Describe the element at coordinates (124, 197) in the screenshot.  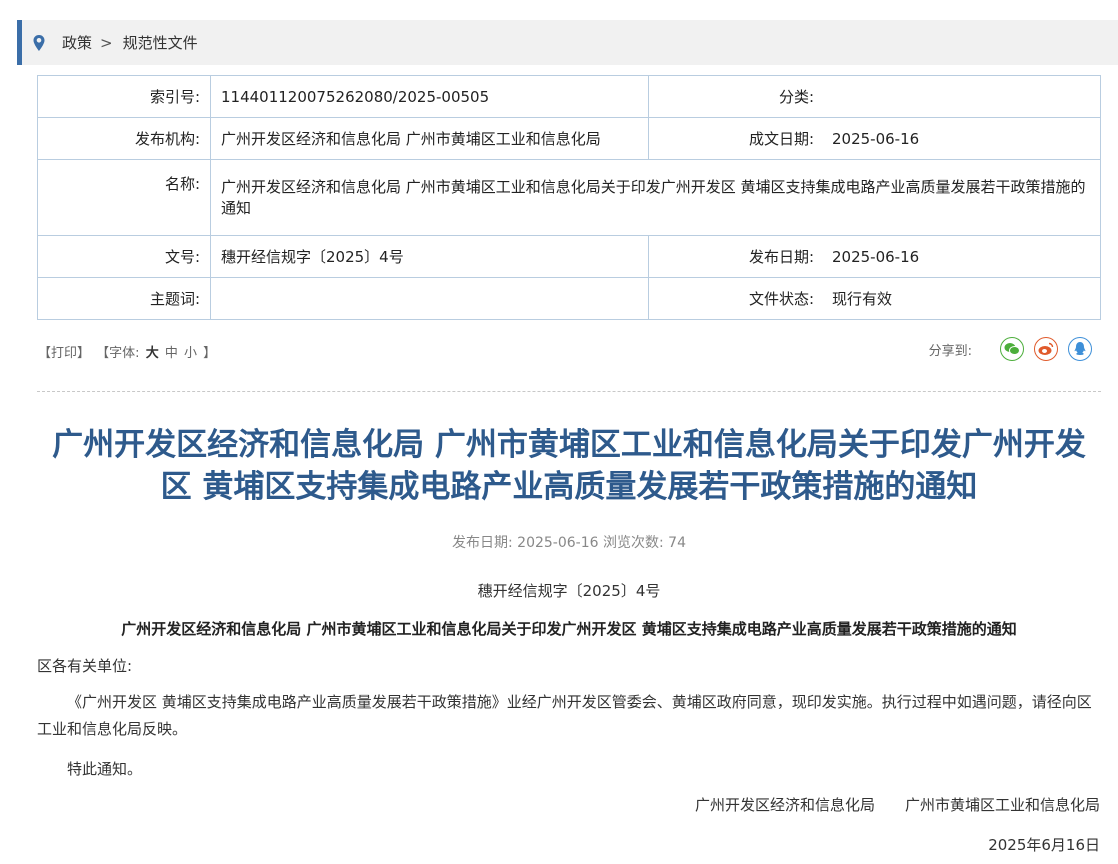
I see `name-label: 名称:` at that location.